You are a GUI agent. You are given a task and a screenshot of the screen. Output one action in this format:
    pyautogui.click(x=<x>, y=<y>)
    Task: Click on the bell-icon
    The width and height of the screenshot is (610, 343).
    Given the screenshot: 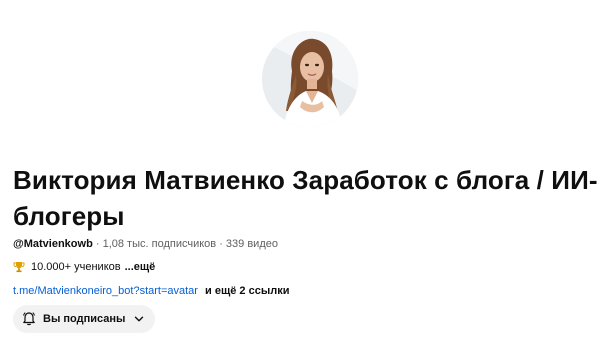 What is the action you would take?
    pyautogui.click(x=29, y=319)
    